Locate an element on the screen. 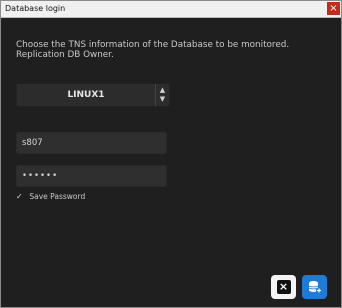  database-selected-value: LINUX1 is located at coordinates (86, 95).